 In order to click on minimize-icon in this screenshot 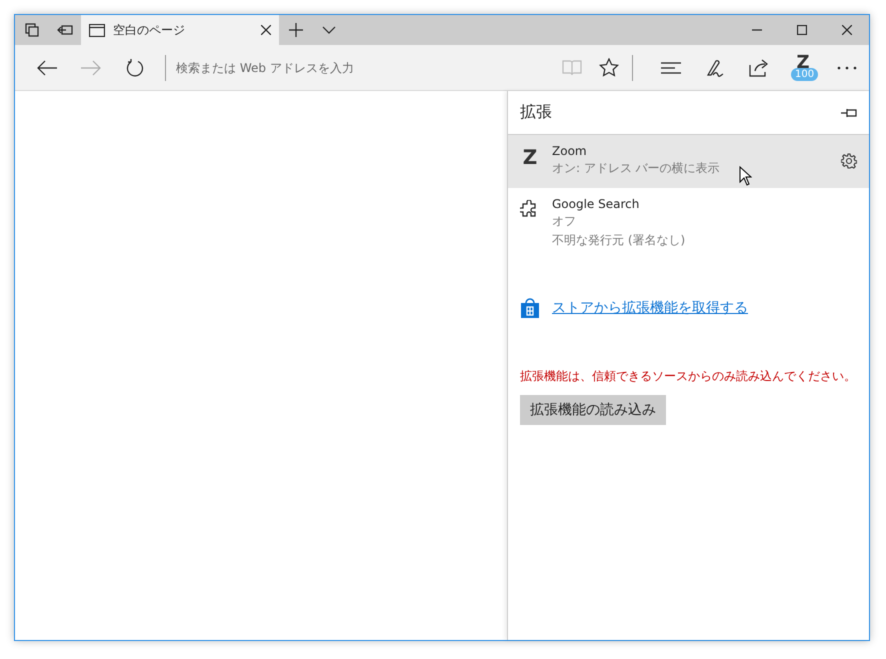, I will do `click(757, 30)`.